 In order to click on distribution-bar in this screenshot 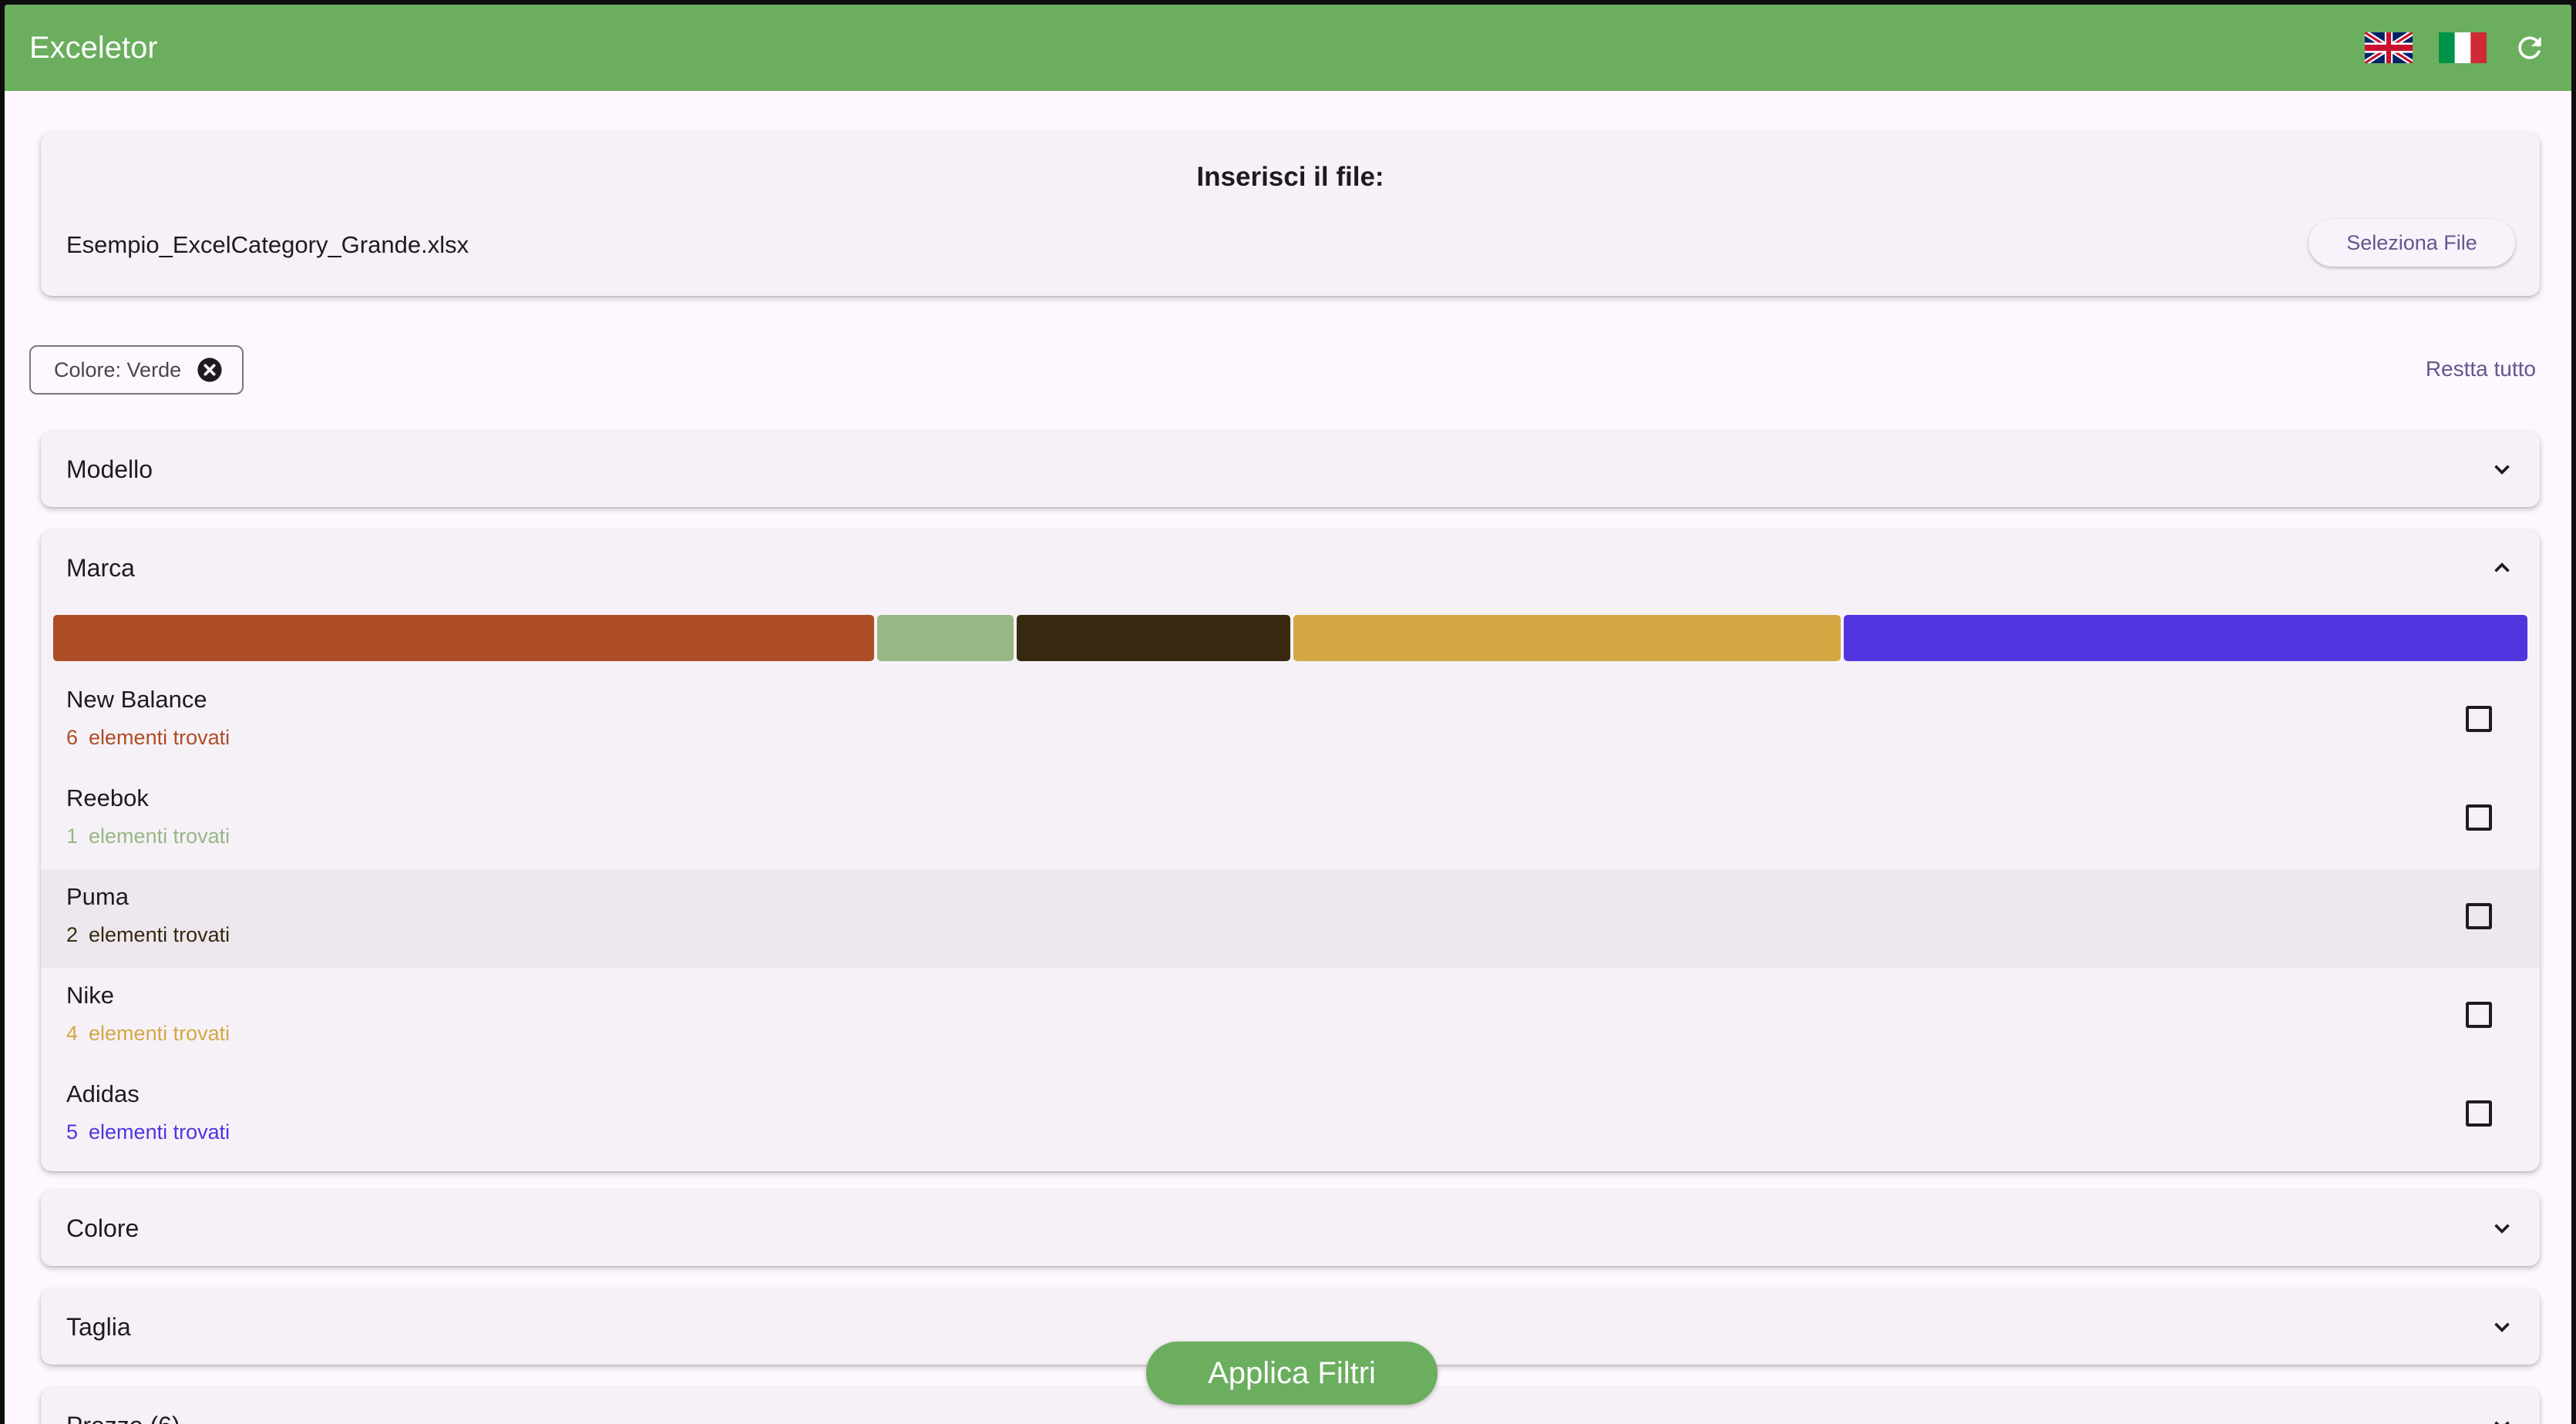, I will do `click(1290, 638)`.